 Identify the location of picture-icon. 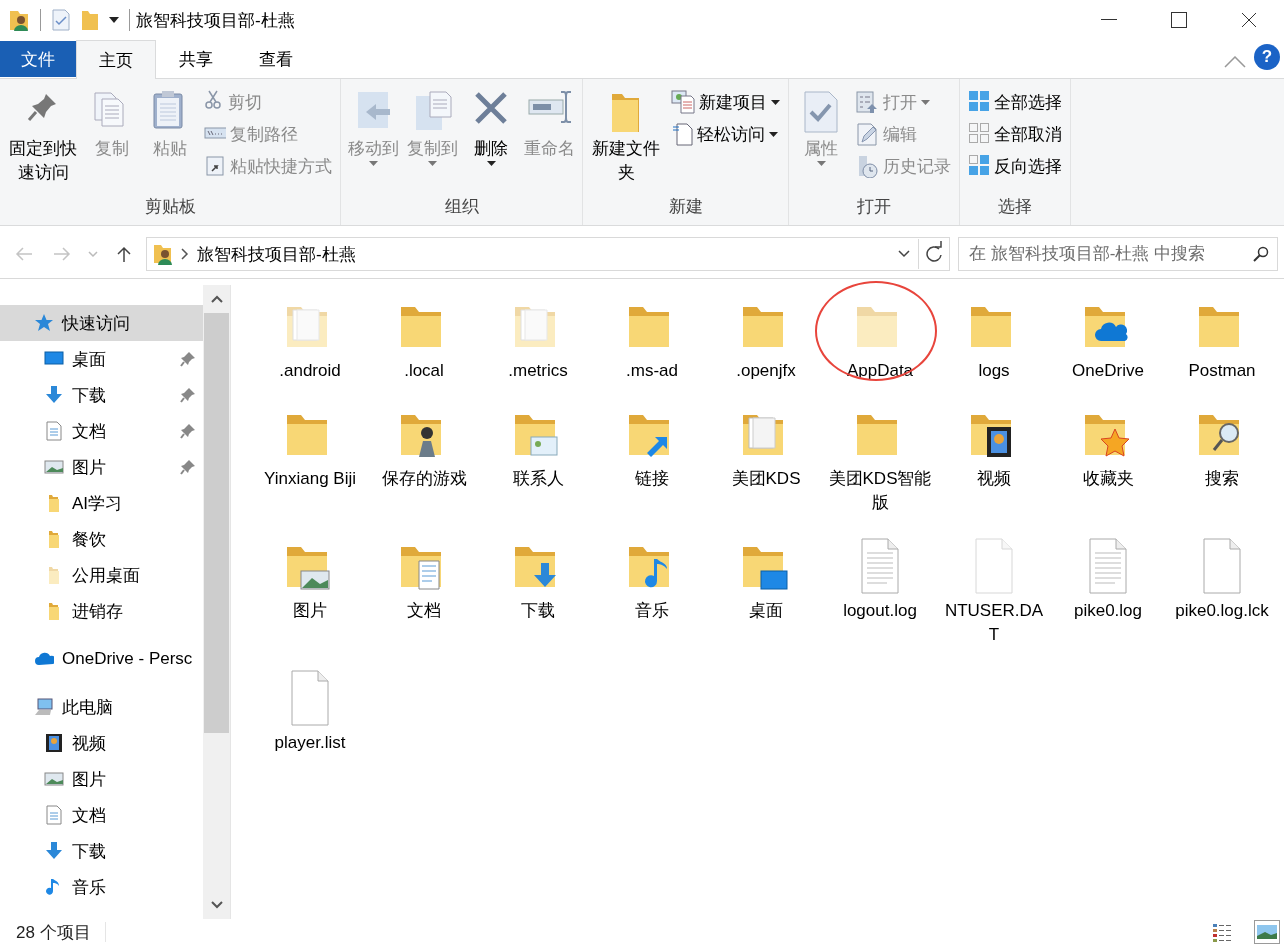
(54, 467).